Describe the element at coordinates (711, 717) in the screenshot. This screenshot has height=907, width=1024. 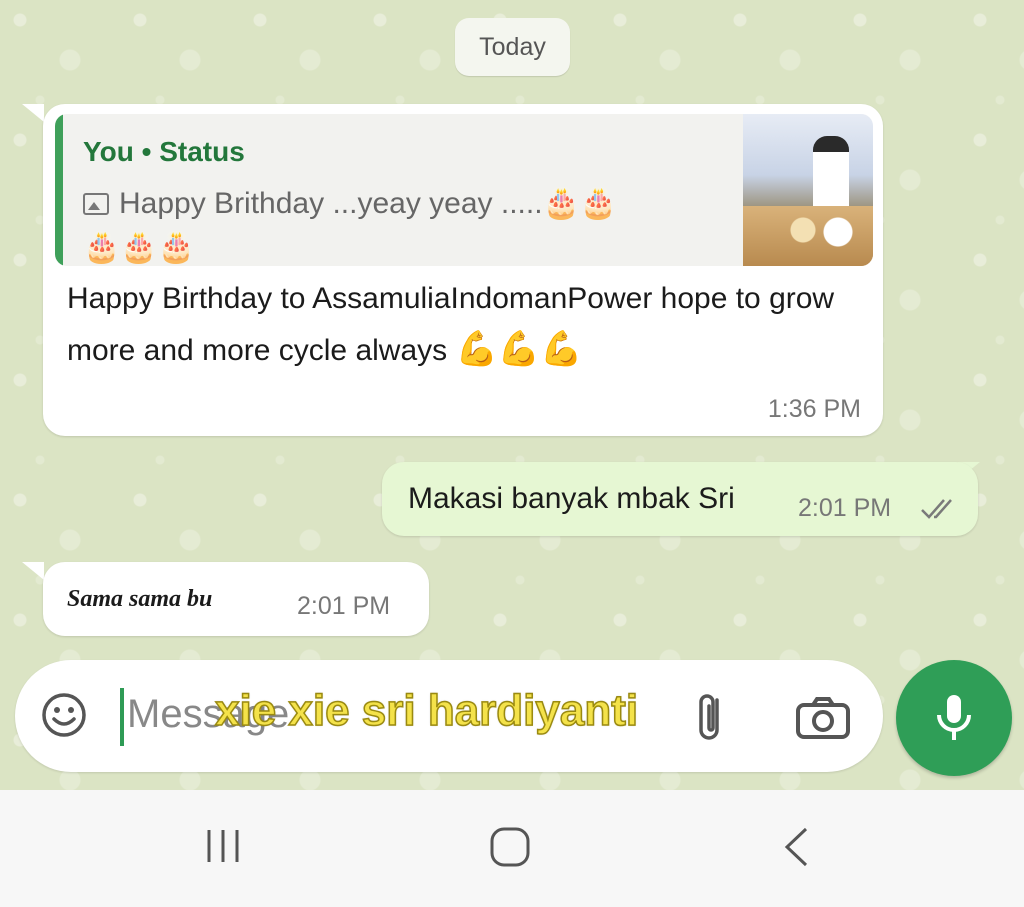
I see `paperclip-icon` at that location.